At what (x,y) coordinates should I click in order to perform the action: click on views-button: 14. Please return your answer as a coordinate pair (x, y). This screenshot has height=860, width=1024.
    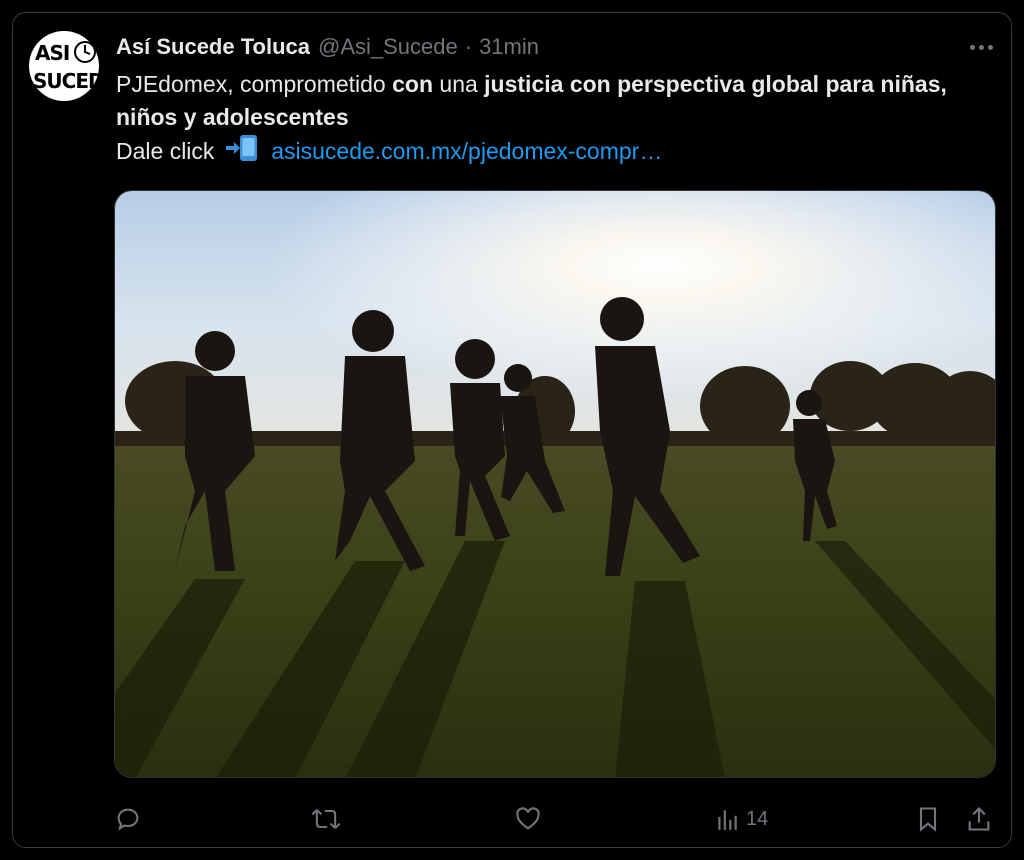
    Looking at the image, I should click on (742, 819).